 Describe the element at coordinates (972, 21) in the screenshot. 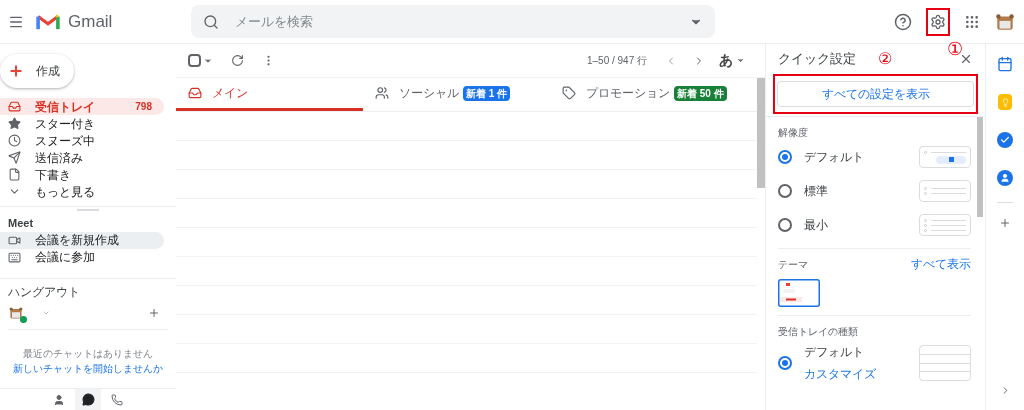

I see `apps-icon` at that location.